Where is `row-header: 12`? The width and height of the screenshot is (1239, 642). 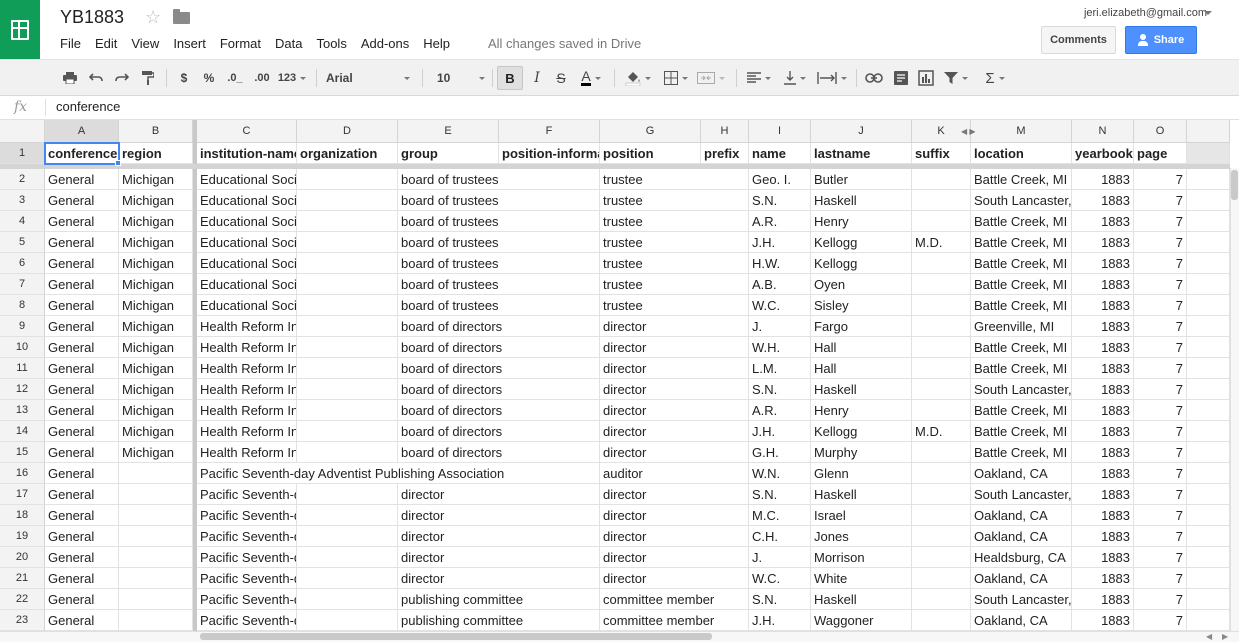 row-header: 12 is located at coordinates (22, 389).